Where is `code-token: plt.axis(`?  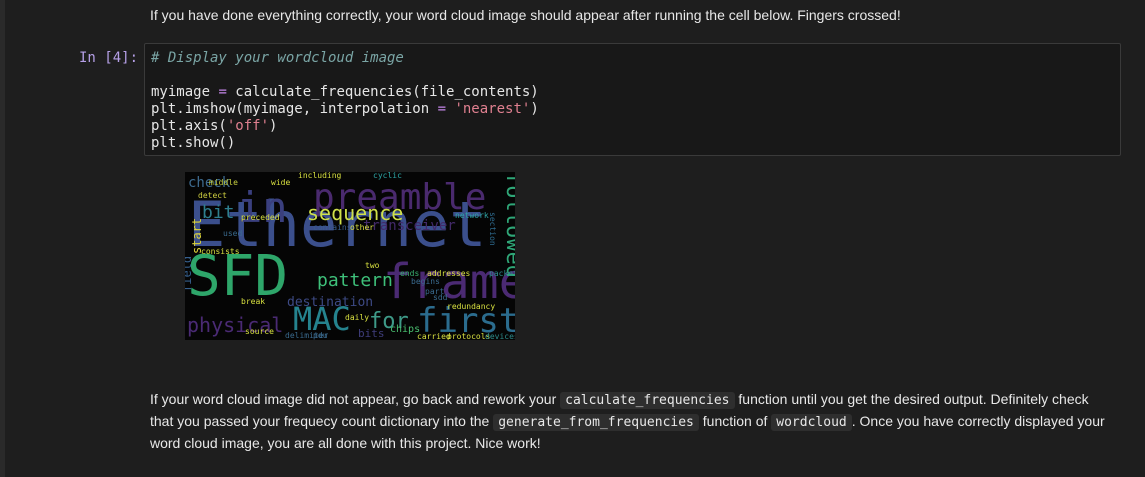
code-token: plt.axis( is located at coordinates (189, 126).